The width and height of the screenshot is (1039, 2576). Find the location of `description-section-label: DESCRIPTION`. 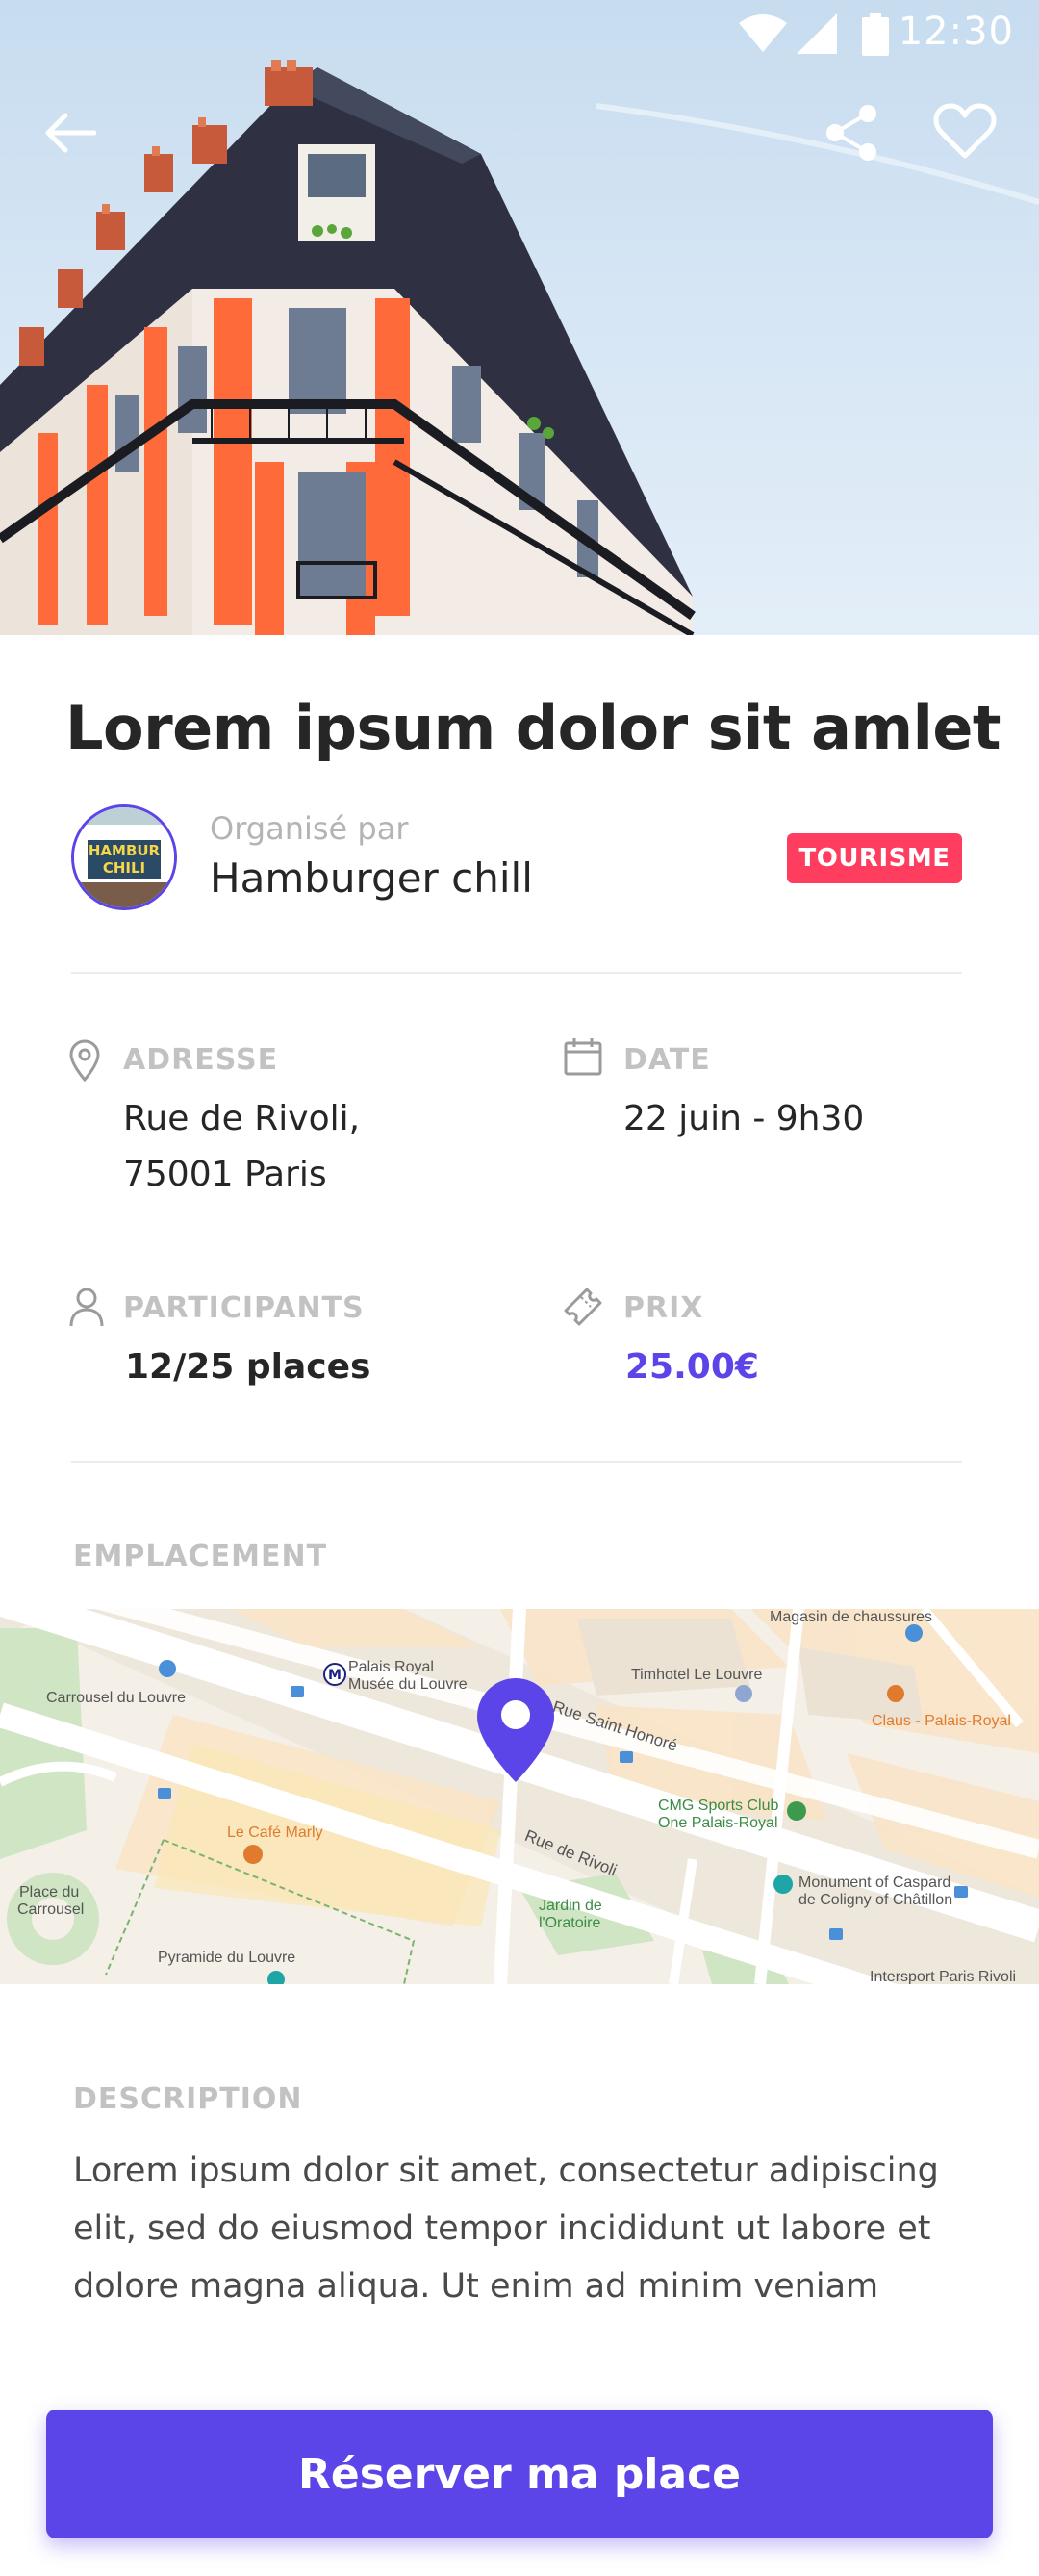

description-section-label: DESCRIPTION is located at coordinates (188, 2099).